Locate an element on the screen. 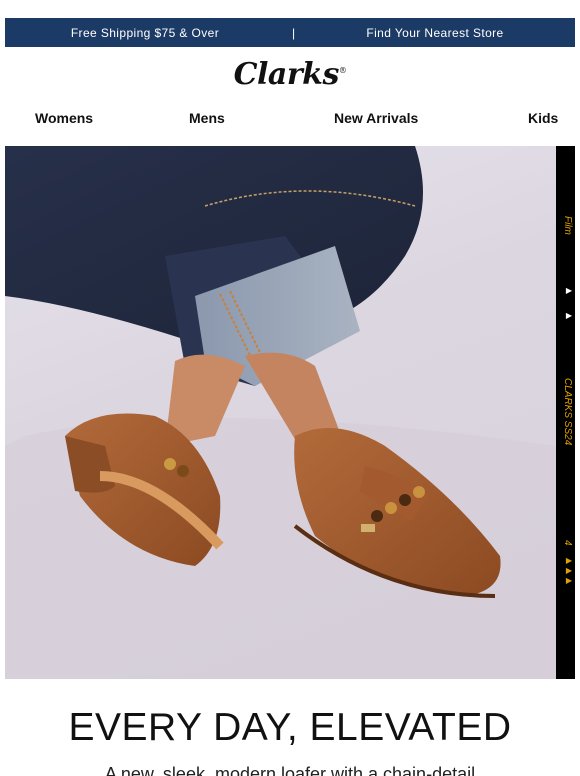  clarks-logo: Clarks® is located at coordinates (290, 74).